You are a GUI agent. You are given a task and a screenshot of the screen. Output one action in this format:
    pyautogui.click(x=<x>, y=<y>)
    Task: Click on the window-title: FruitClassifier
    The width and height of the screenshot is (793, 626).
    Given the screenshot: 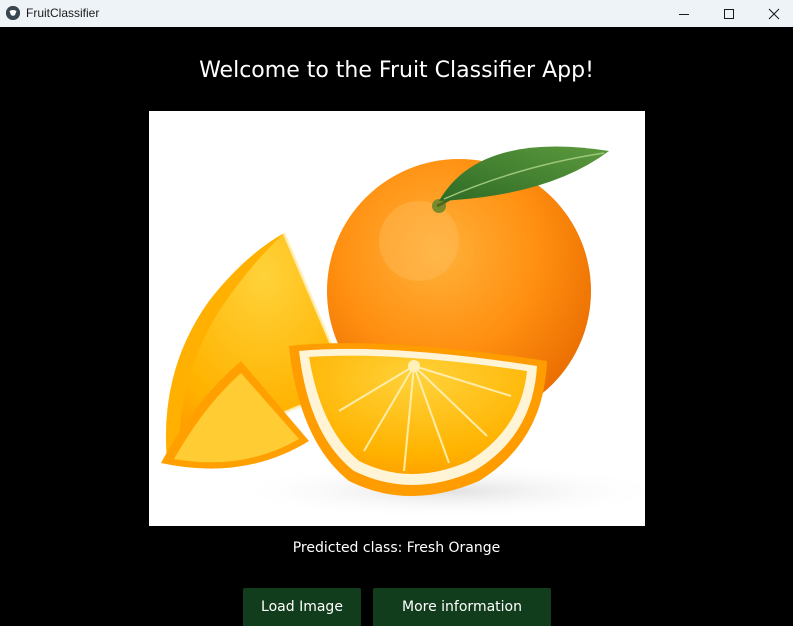 What is the action you would take?
    pyautogui.click(x=63, y=13)
    